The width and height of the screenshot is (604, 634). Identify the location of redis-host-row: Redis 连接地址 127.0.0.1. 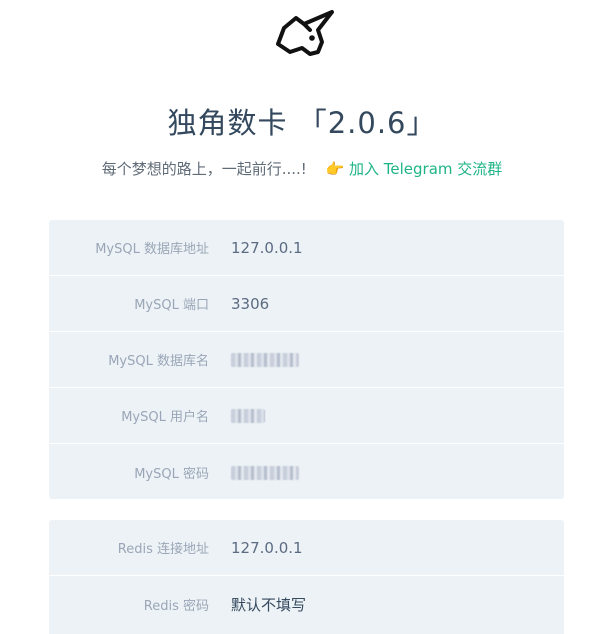
(306, 548).